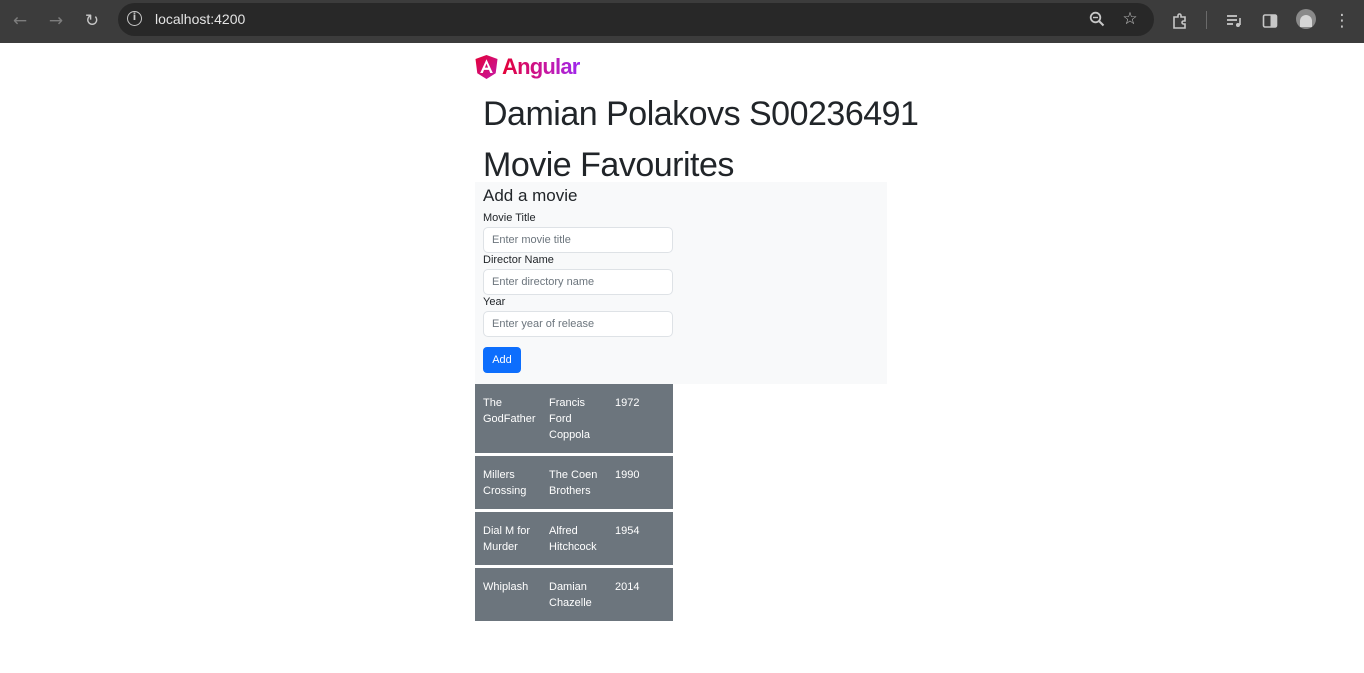  What do you see at coordinates (486, 67) in the screenshot?
I see `angular-shield-icon` at bounding box center [486, 67].